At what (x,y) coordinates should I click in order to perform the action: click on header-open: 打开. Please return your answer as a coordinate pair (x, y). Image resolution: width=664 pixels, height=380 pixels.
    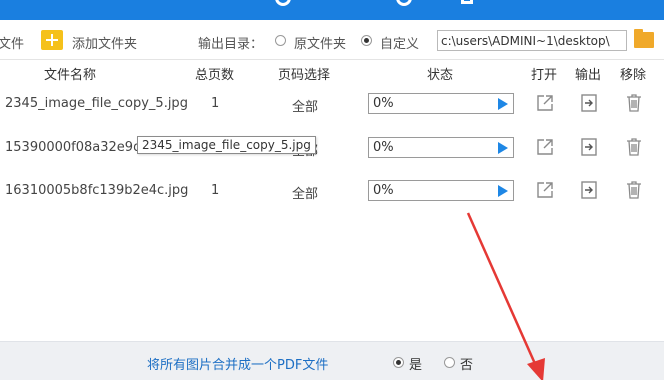
    Looking at the image, I should click on (544, 75).